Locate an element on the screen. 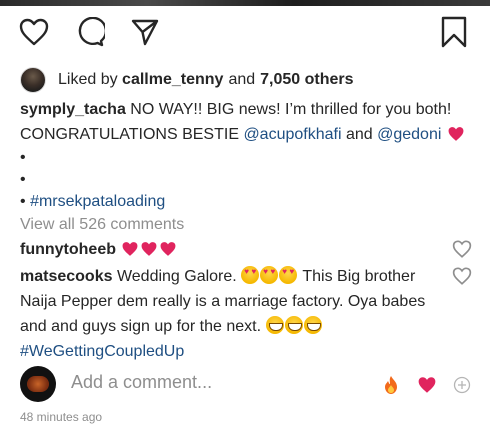  post-timestamp: 48 minutes ago is located at coordinates (61, 417).